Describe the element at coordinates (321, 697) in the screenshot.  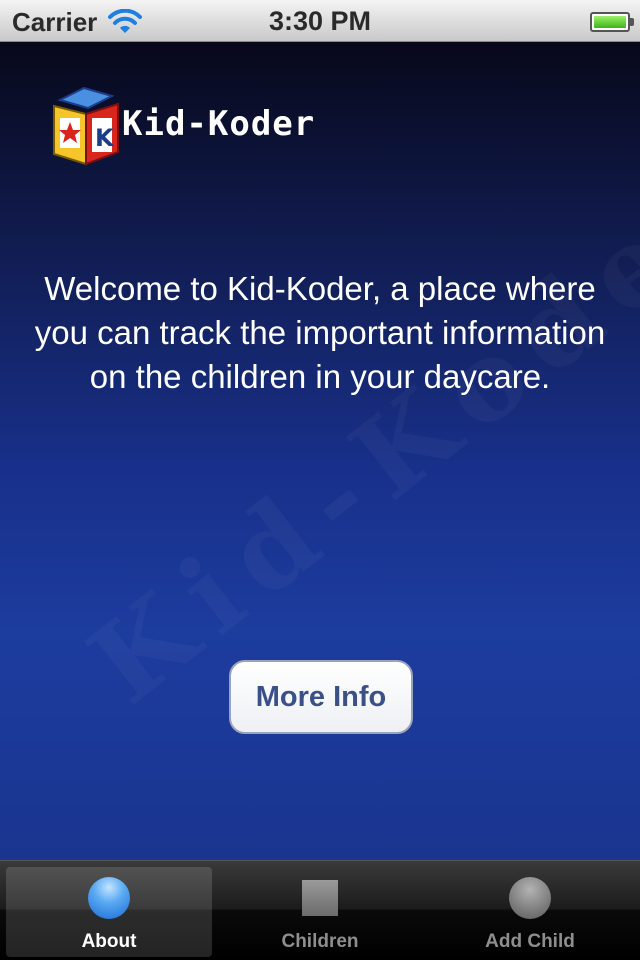
I see `more-info-button: More Info` at that location.